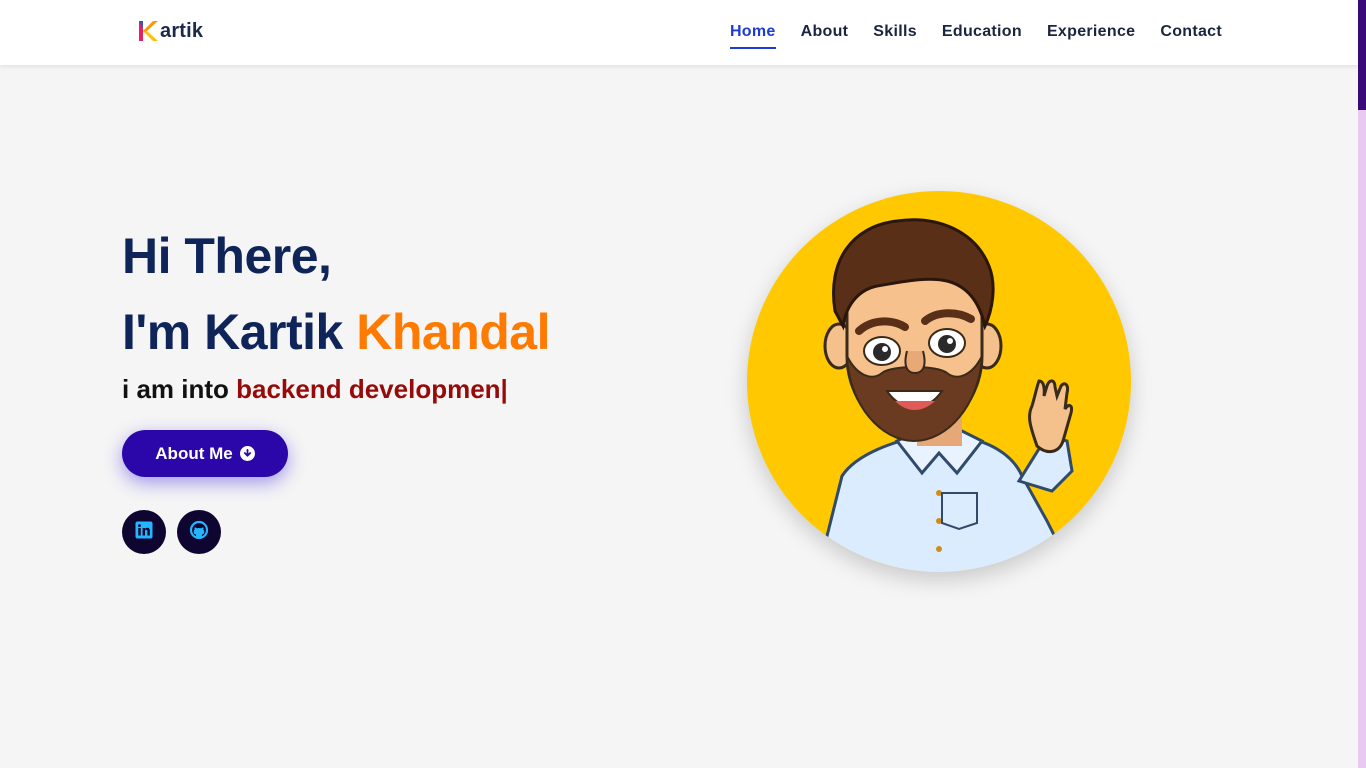  What do you see at coordinates (182, 30) in the screenshot?
I see `logo-text: artik` at bounding box center [182, 30].